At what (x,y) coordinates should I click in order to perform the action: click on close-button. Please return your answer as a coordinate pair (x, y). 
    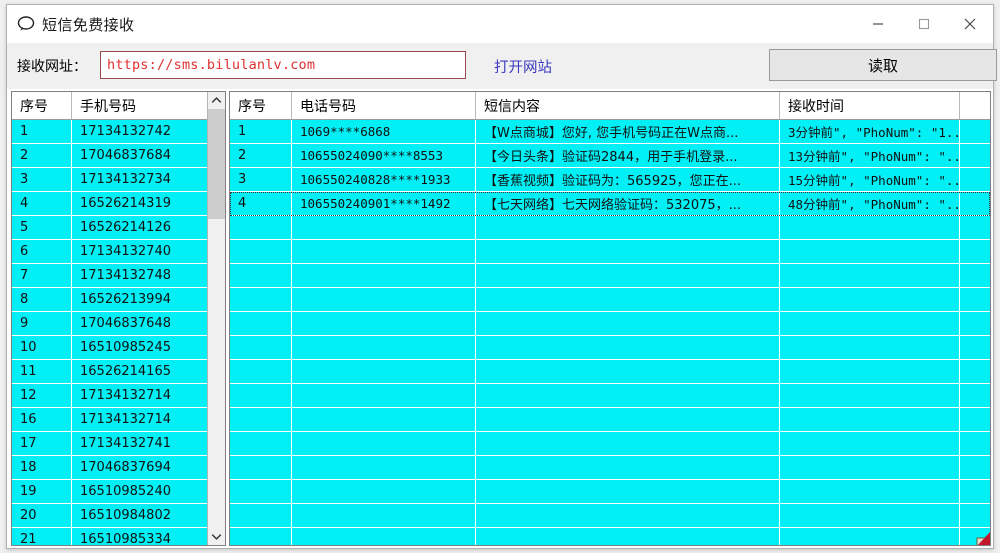
    Looking at the image, I should click on (970, 24).